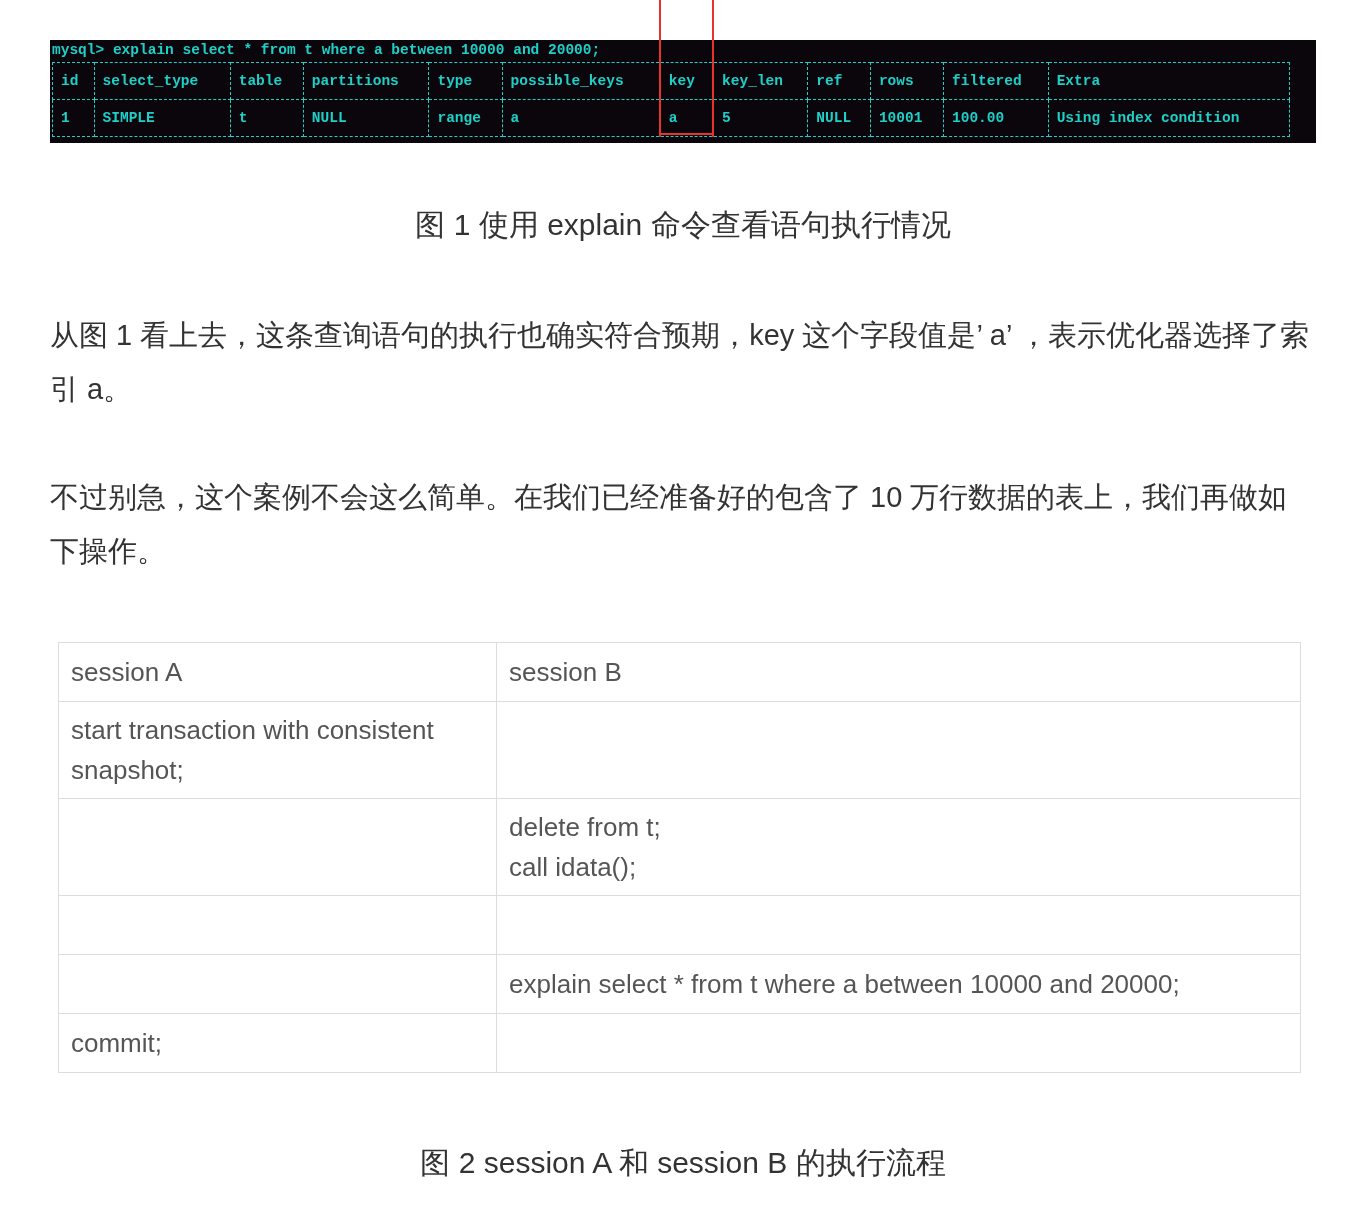 Image resolution: width=1366 pixels, height=1226 pixels. Describe the element at coordinates (366, 81) in the screenshot. I see `column-header: partitions` at that location.